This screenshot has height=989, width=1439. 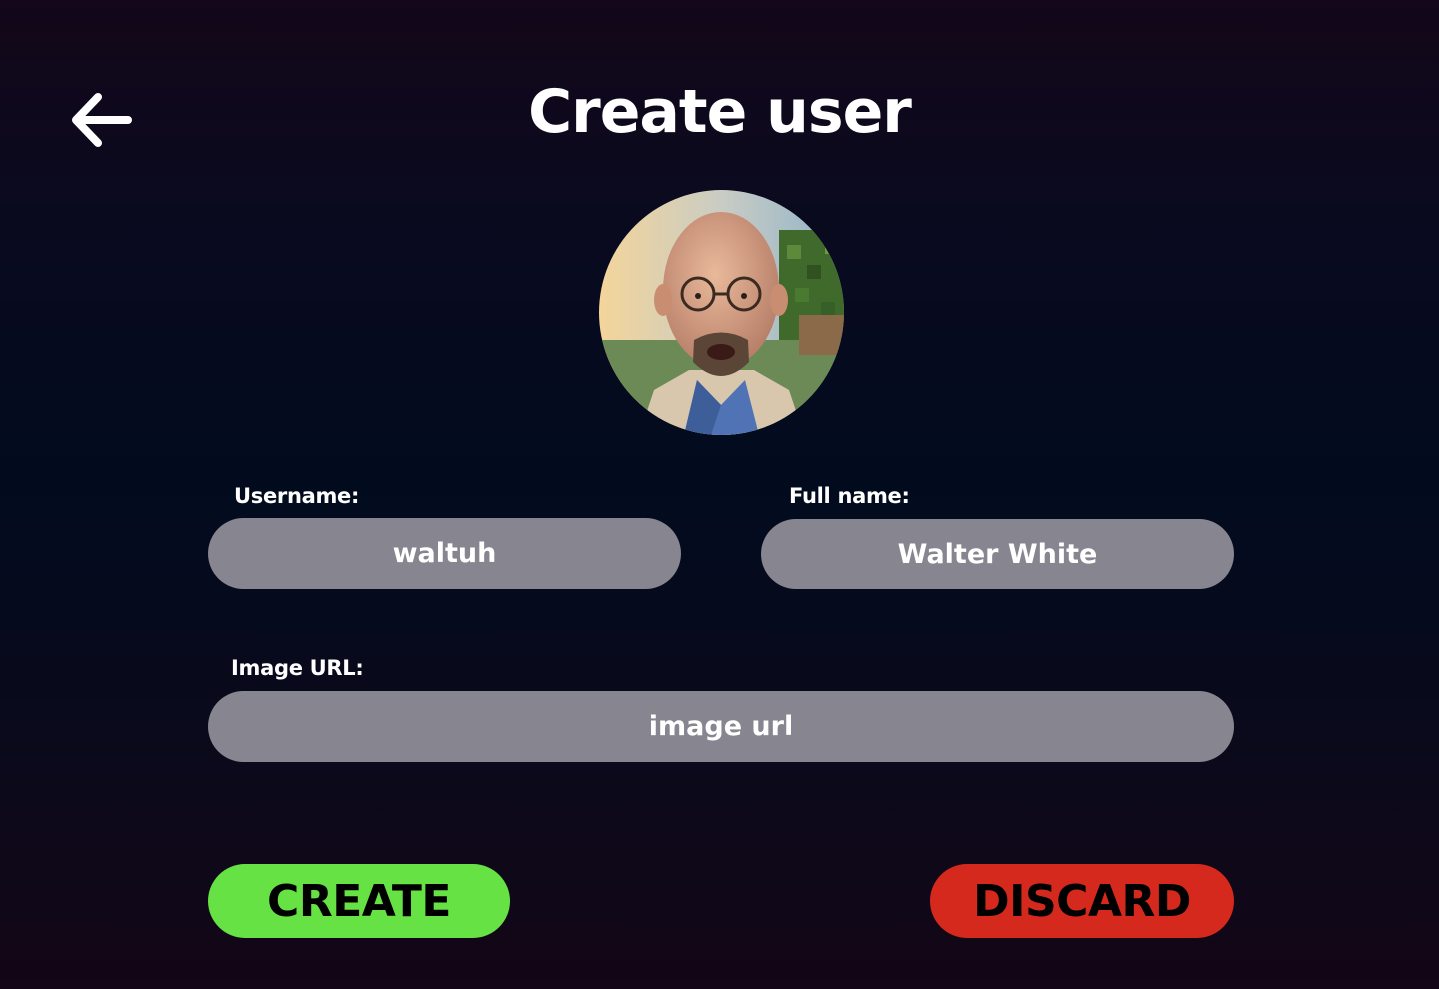 What do you see at coordinates (997, 554) in the screenshot?
I see `fullname-input` at bounding box center [997, 554].